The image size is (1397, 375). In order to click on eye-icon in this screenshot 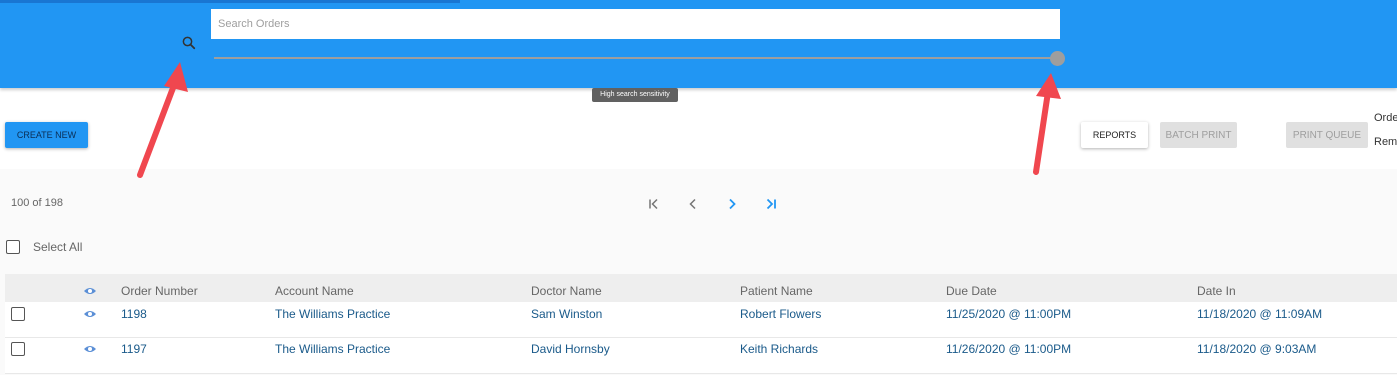, I will do `click(90, 291)`.